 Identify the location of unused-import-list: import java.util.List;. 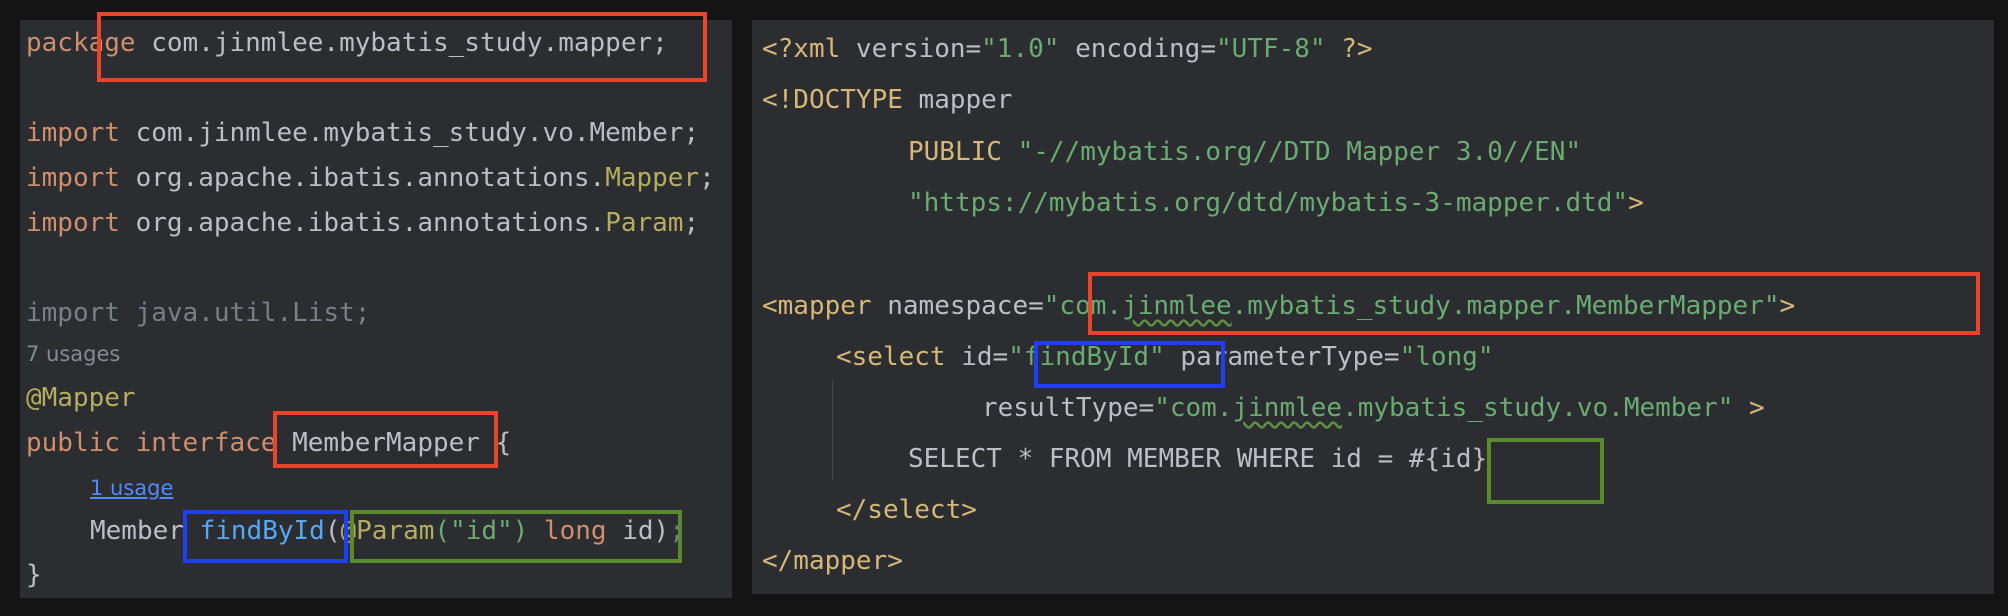
(198, 313).